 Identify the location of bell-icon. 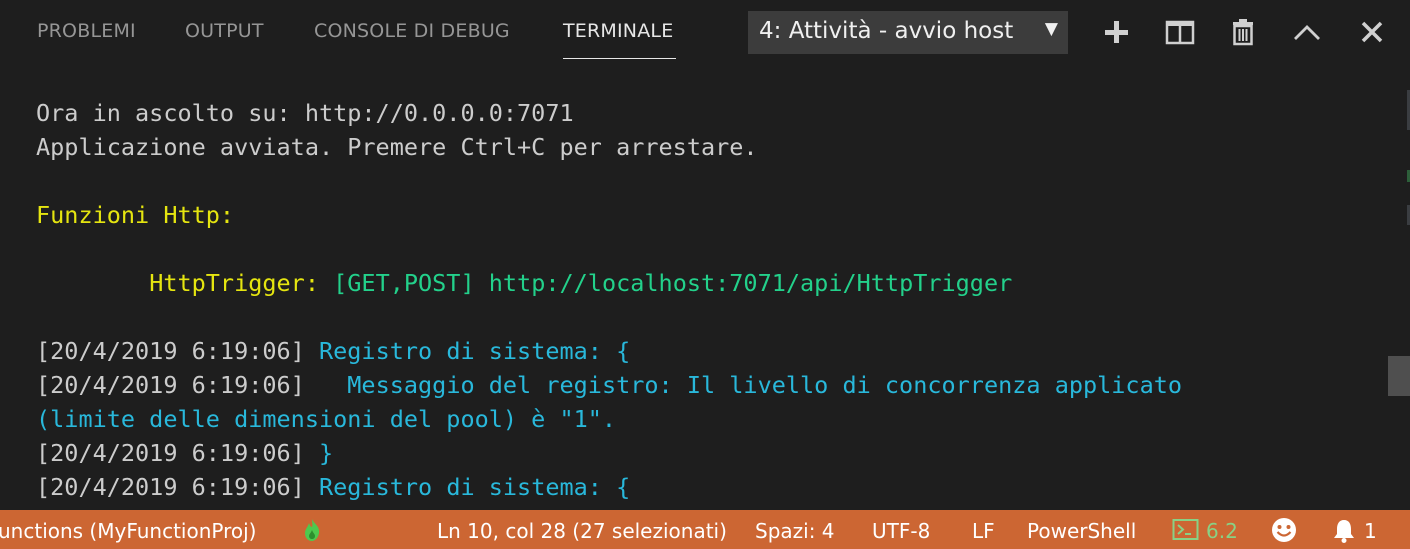
(1344, 533).